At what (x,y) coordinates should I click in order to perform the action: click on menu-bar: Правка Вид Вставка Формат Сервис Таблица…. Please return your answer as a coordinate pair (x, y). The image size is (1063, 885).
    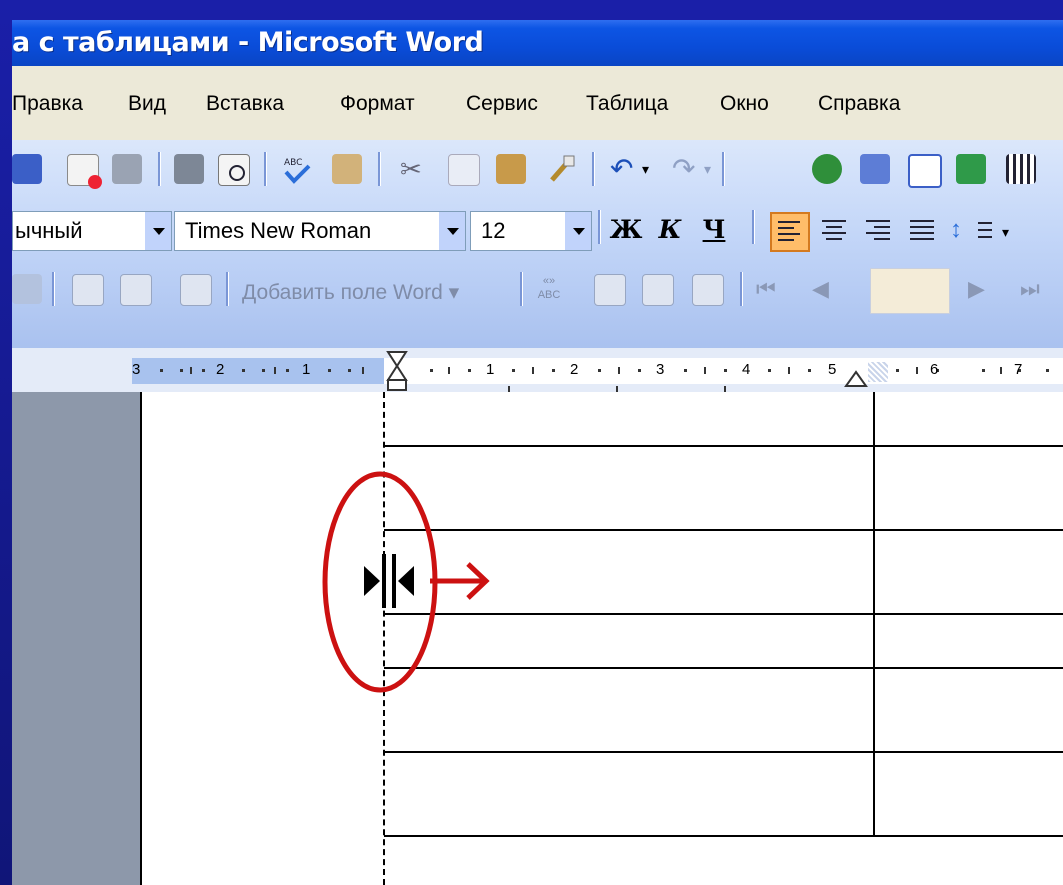
    Looking at the image, I should click on (537, 104).